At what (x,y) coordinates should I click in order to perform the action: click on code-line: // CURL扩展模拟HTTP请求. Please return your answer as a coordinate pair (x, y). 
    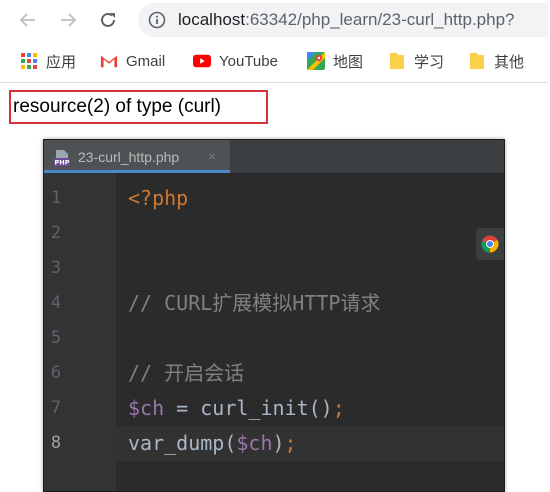
    Looking at the image, I should click on (310, 303).